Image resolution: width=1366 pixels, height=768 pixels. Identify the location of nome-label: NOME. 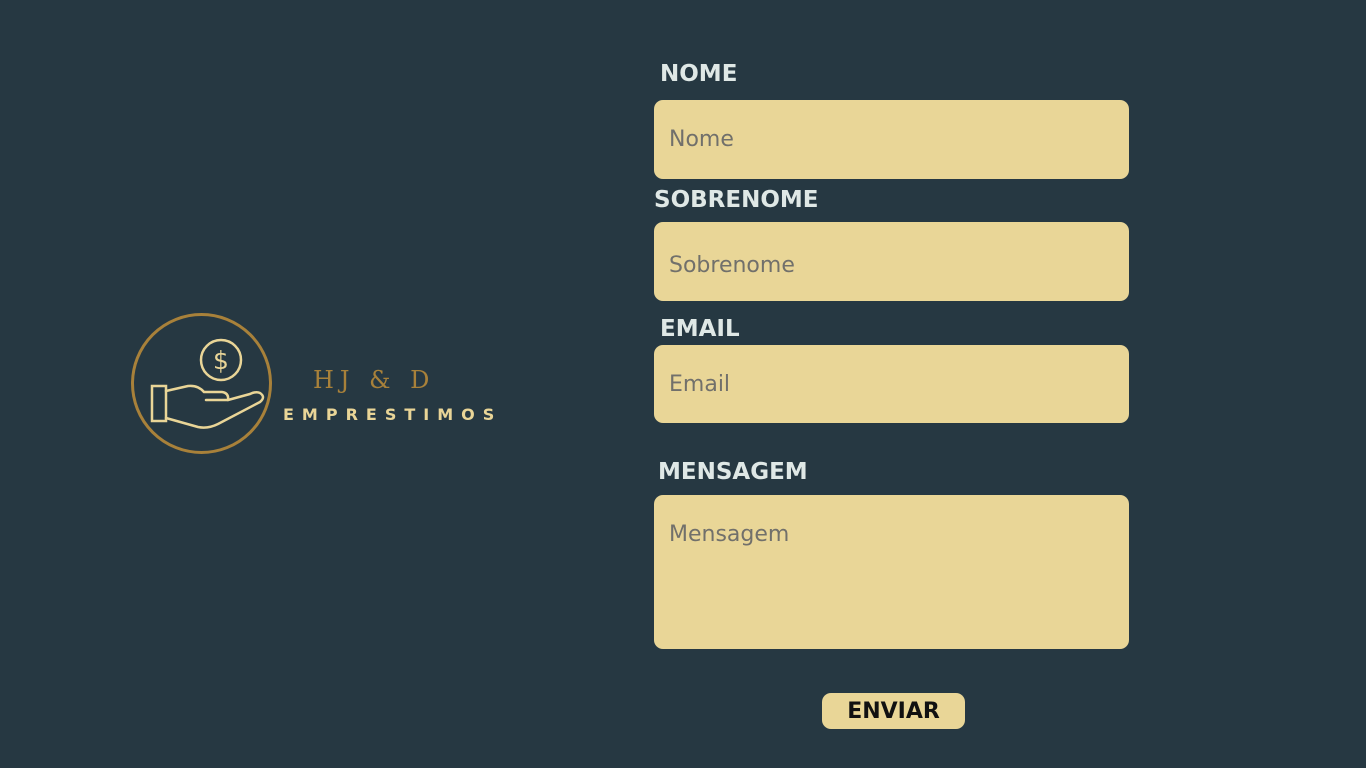
(699, 74).